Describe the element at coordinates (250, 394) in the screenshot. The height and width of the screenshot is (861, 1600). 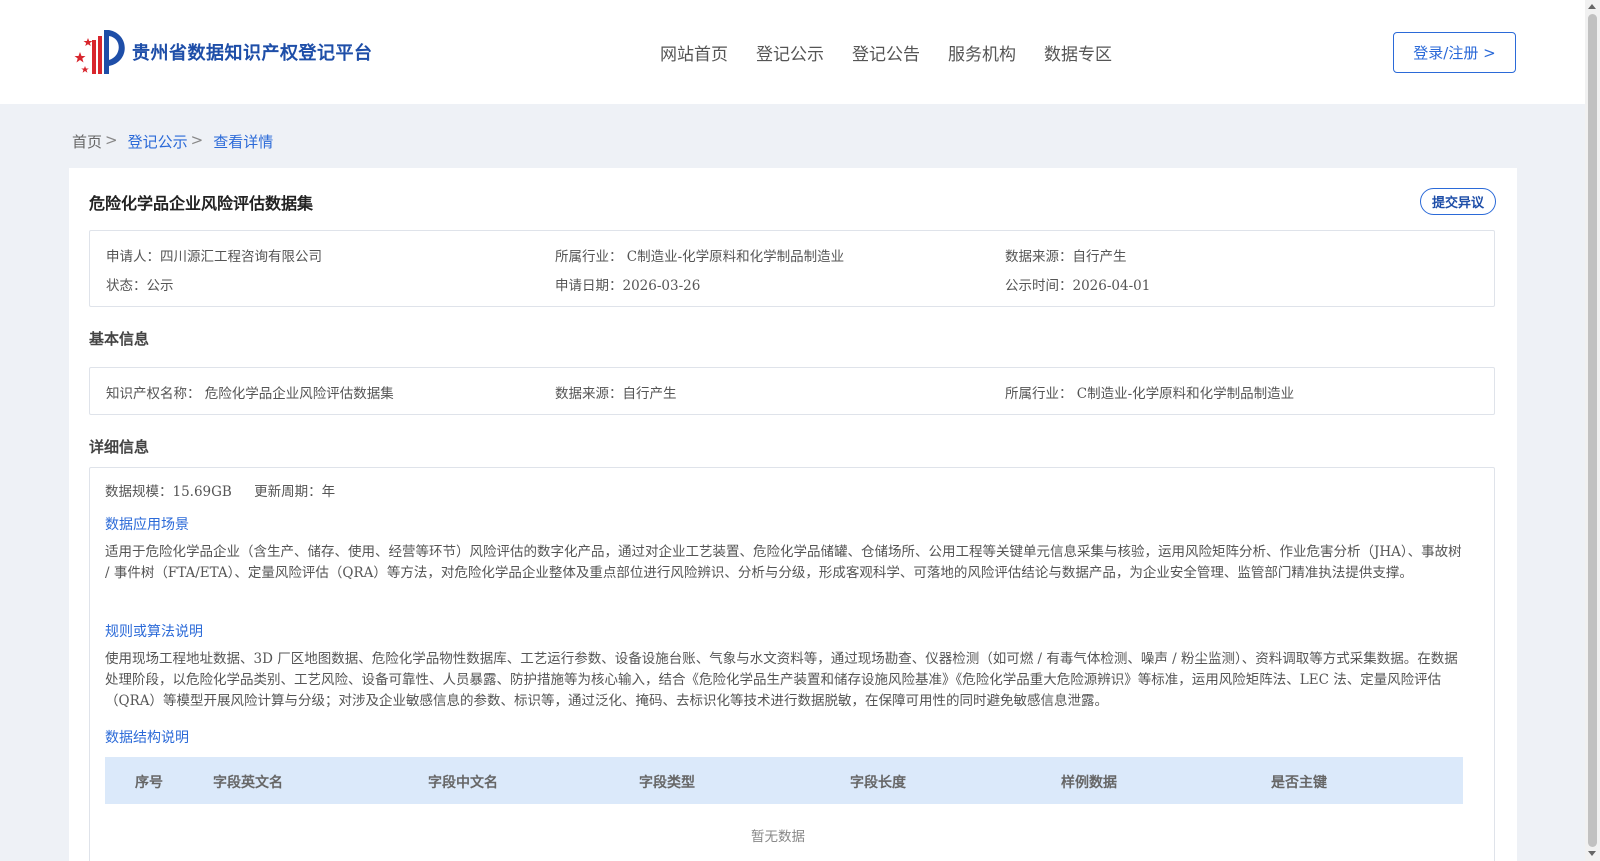
I see `ip-name-field: 知识产权名称： 危险化学品企业风险评估数据集` at that location.